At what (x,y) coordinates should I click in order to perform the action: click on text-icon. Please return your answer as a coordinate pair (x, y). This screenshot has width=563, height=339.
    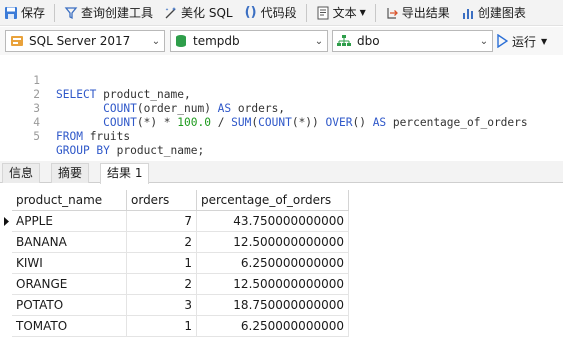
    Looking at the image, I should click on (323, 13).